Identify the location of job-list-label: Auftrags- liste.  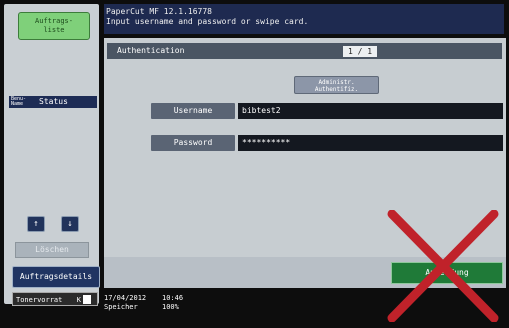
(54, 25).